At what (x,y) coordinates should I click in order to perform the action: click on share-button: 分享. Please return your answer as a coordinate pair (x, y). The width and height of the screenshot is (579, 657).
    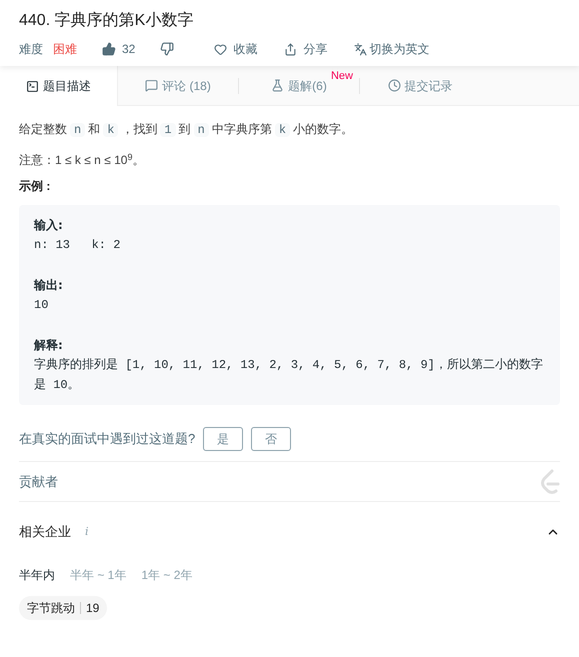
    Looking at the image, I should click on (306, 49).